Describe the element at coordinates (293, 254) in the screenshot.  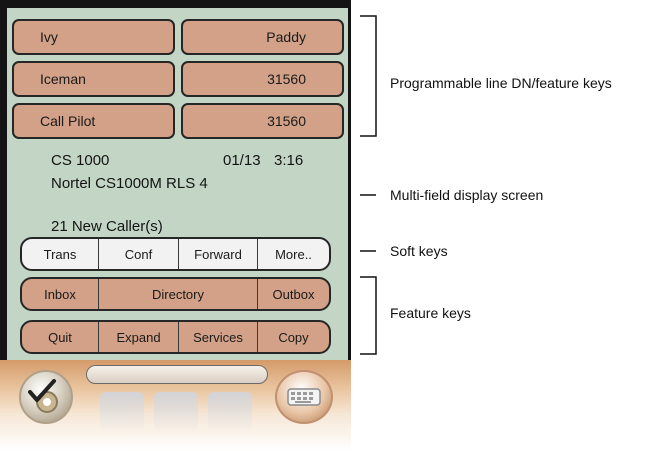
I see `soft-key-more: More..` at that location.